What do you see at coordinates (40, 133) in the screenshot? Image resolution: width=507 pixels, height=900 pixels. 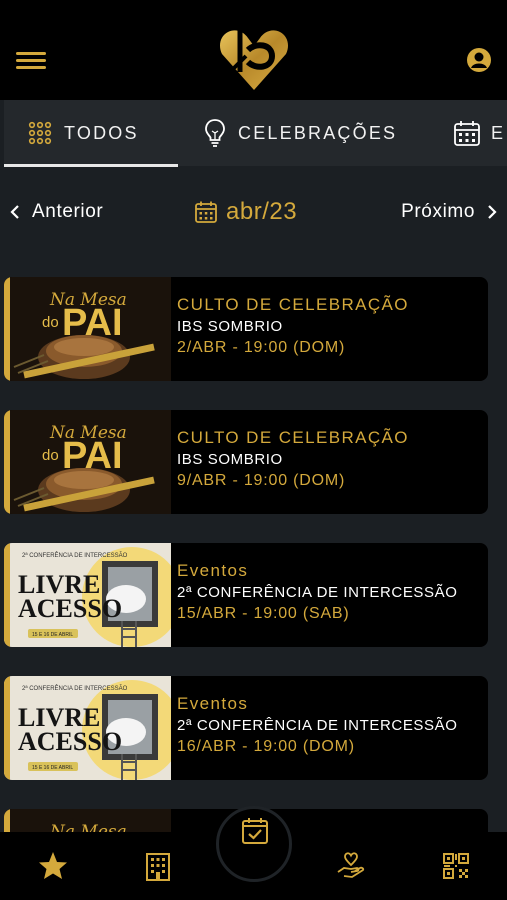 I see `grid-dots-icon` at bounding box center [40, 133].